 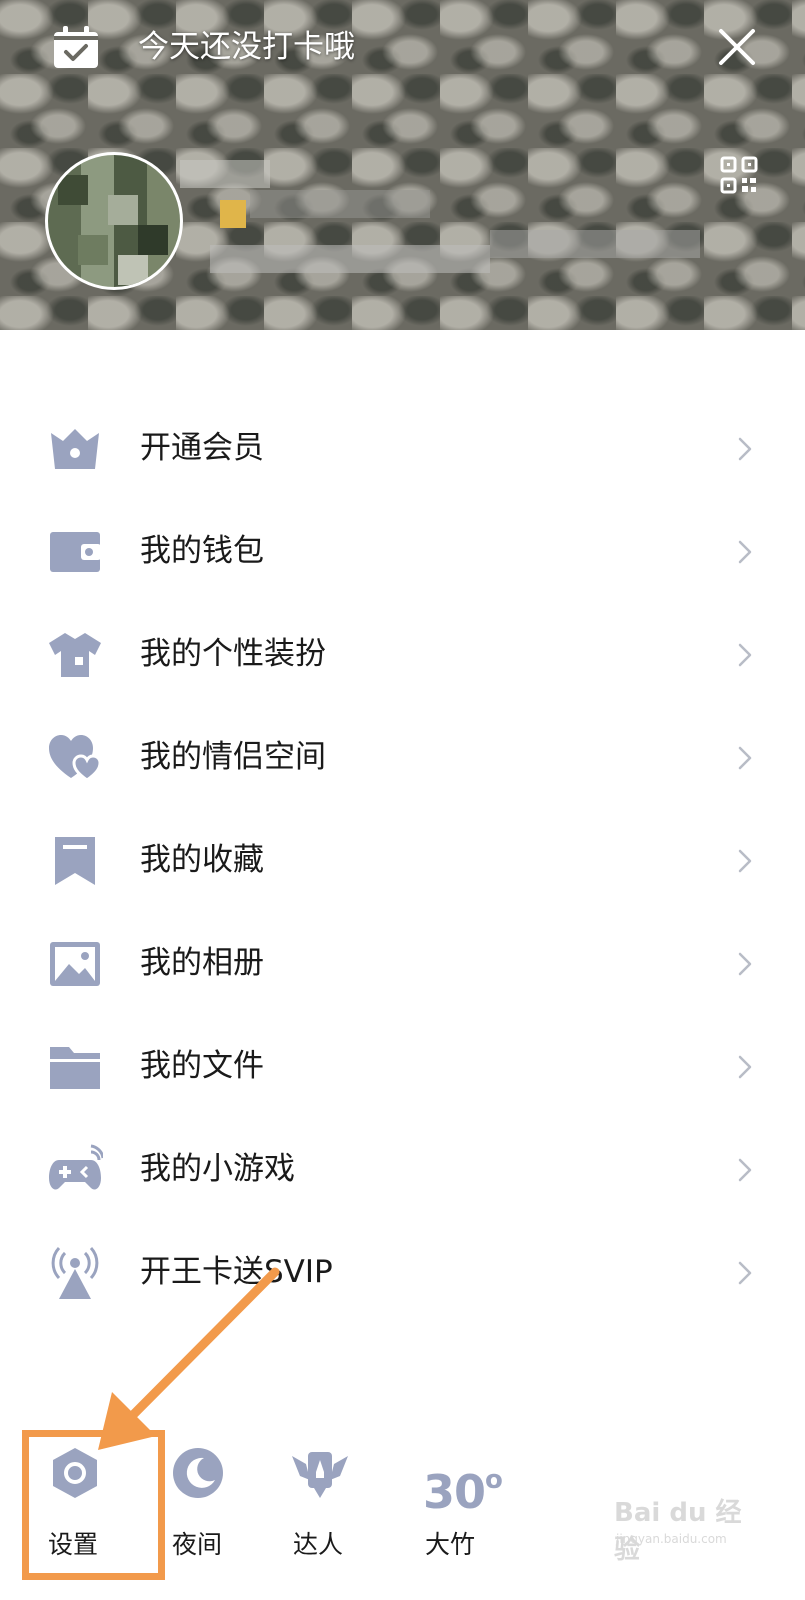 What do you see at coordinates (737, 47) in the screenshot?
I see `close-icon` at bounding box center [737, 47].